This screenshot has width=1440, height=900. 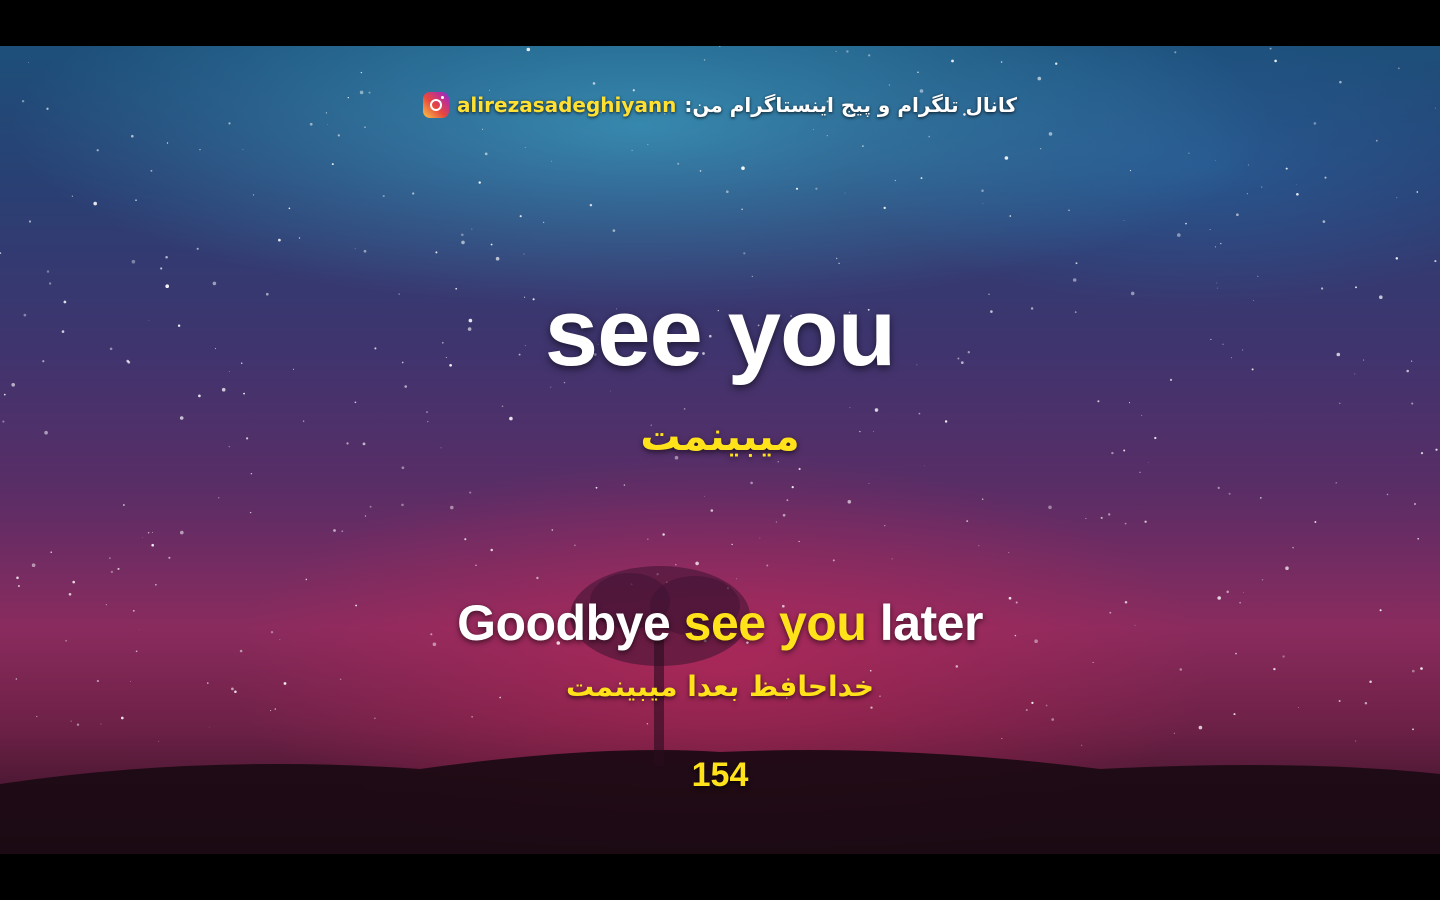 I want to click on word-counter: 154, so click(x=720, y=775).